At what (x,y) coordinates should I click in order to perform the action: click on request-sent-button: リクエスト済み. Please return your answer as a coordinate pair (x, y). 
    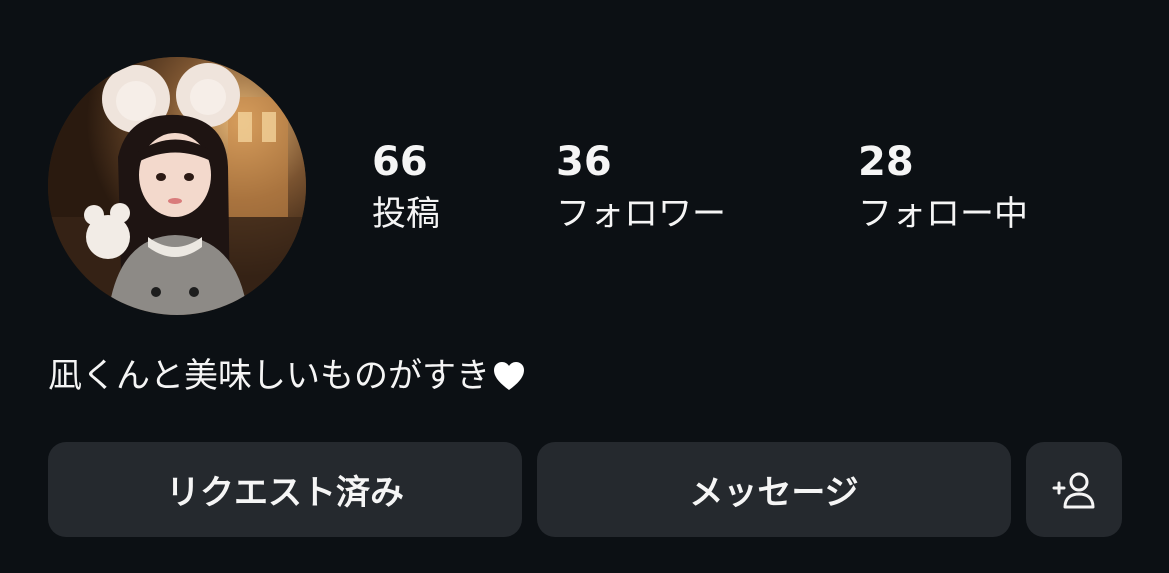
    Looking at the image, I should click on (285, 489).